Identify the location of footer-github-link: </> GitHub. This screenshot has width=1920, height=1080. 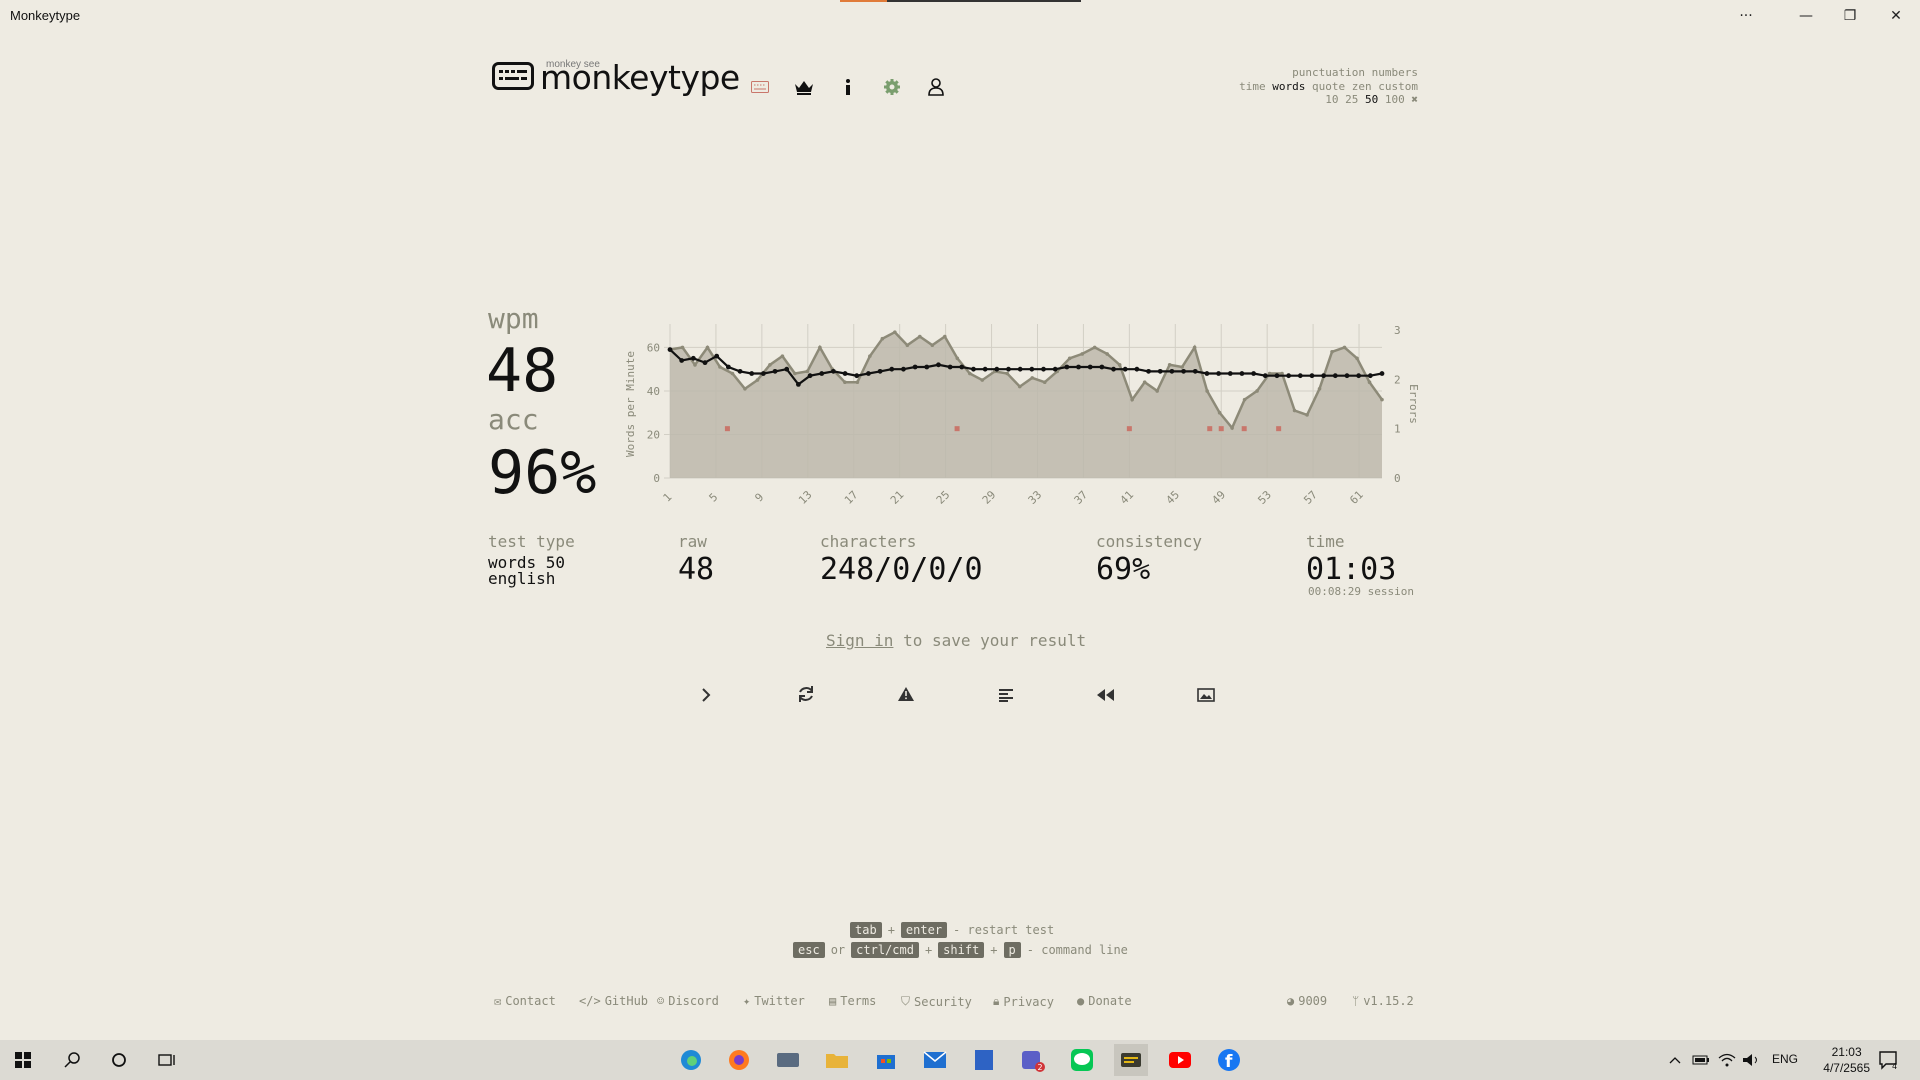
(613, 1001).